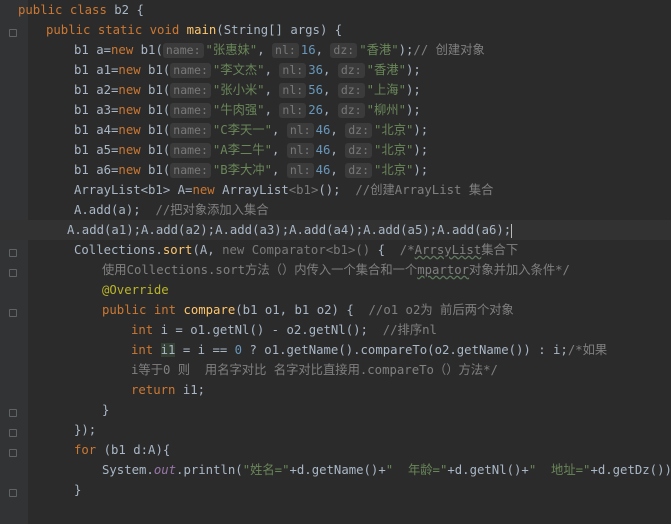 The image size is (671, 524). What do you see at coordinates (284, 330) in the screenshot?
I see `code-line: int i = o1.getNl() - o2.getNl(); //排序nl` at bounding box center [284, 330].